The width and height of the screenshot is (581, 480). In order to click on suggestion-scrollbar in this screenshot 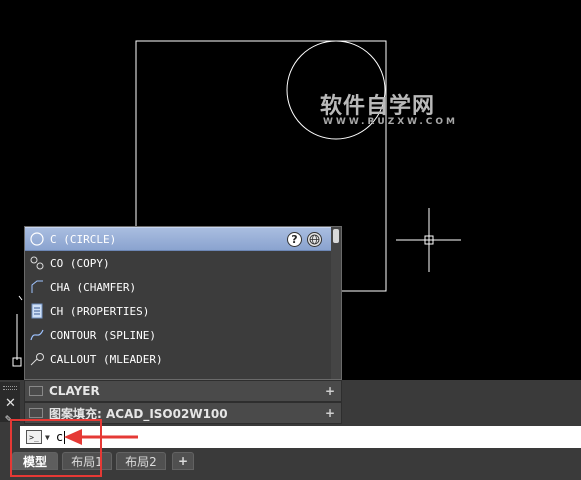, I will do `click(336, 303)`.